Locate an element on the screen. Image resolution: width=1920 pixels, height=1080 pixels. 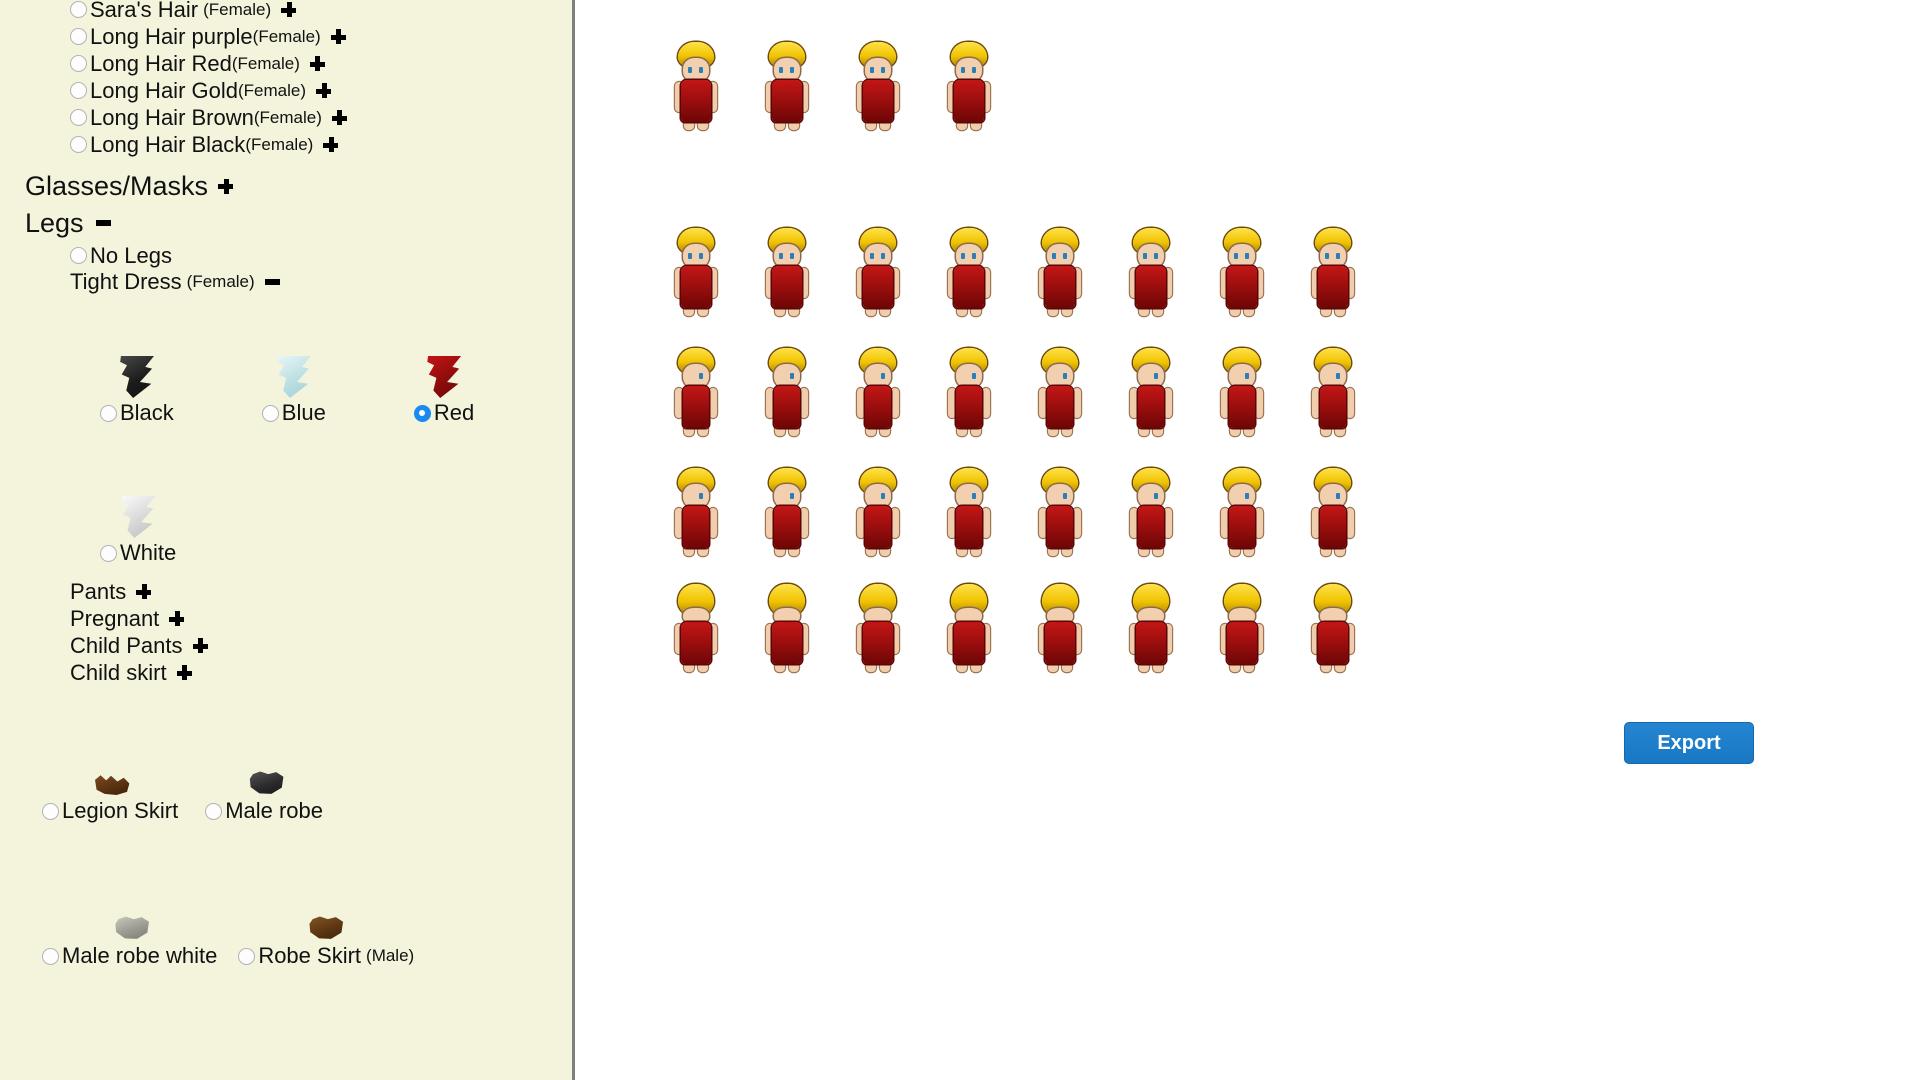
skirt-options-row-1: Legion Skirt Male robe is located at coordinates (185, 791).